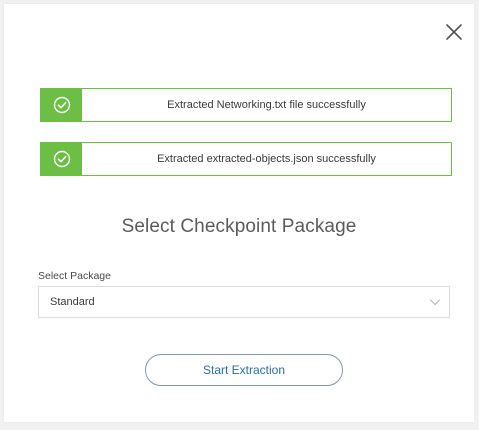  What do you see at coordinates (244, 302) in the screenshot?
I see `package-select: Standard` at bounding box center [244, 302].